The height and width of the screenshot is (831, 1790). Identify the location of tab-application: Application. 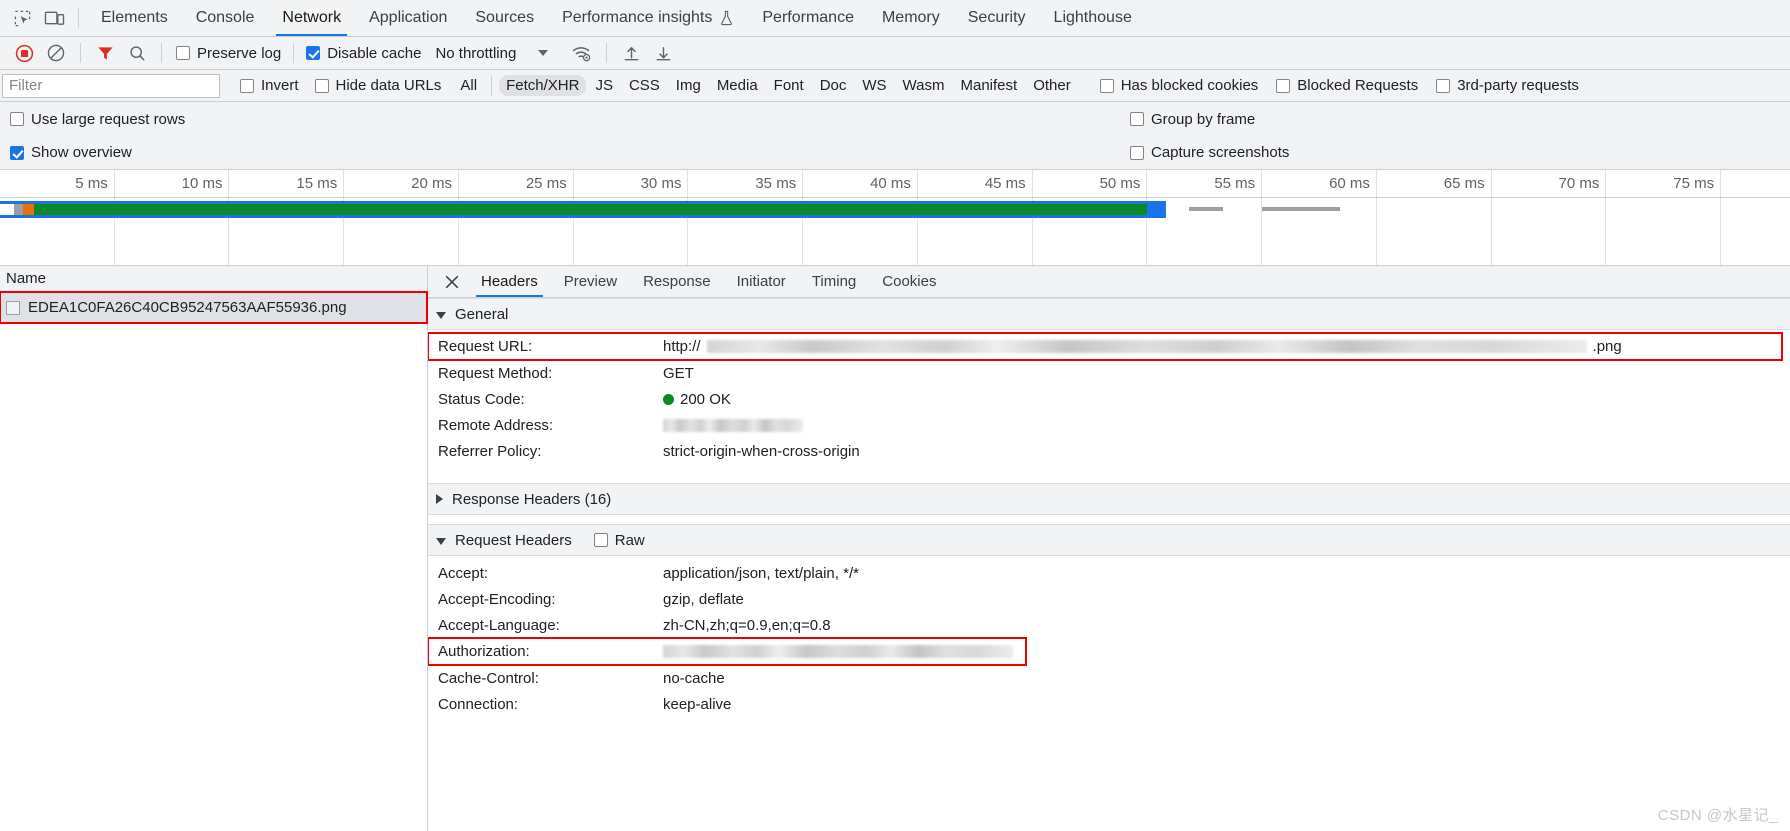
(408, 18).